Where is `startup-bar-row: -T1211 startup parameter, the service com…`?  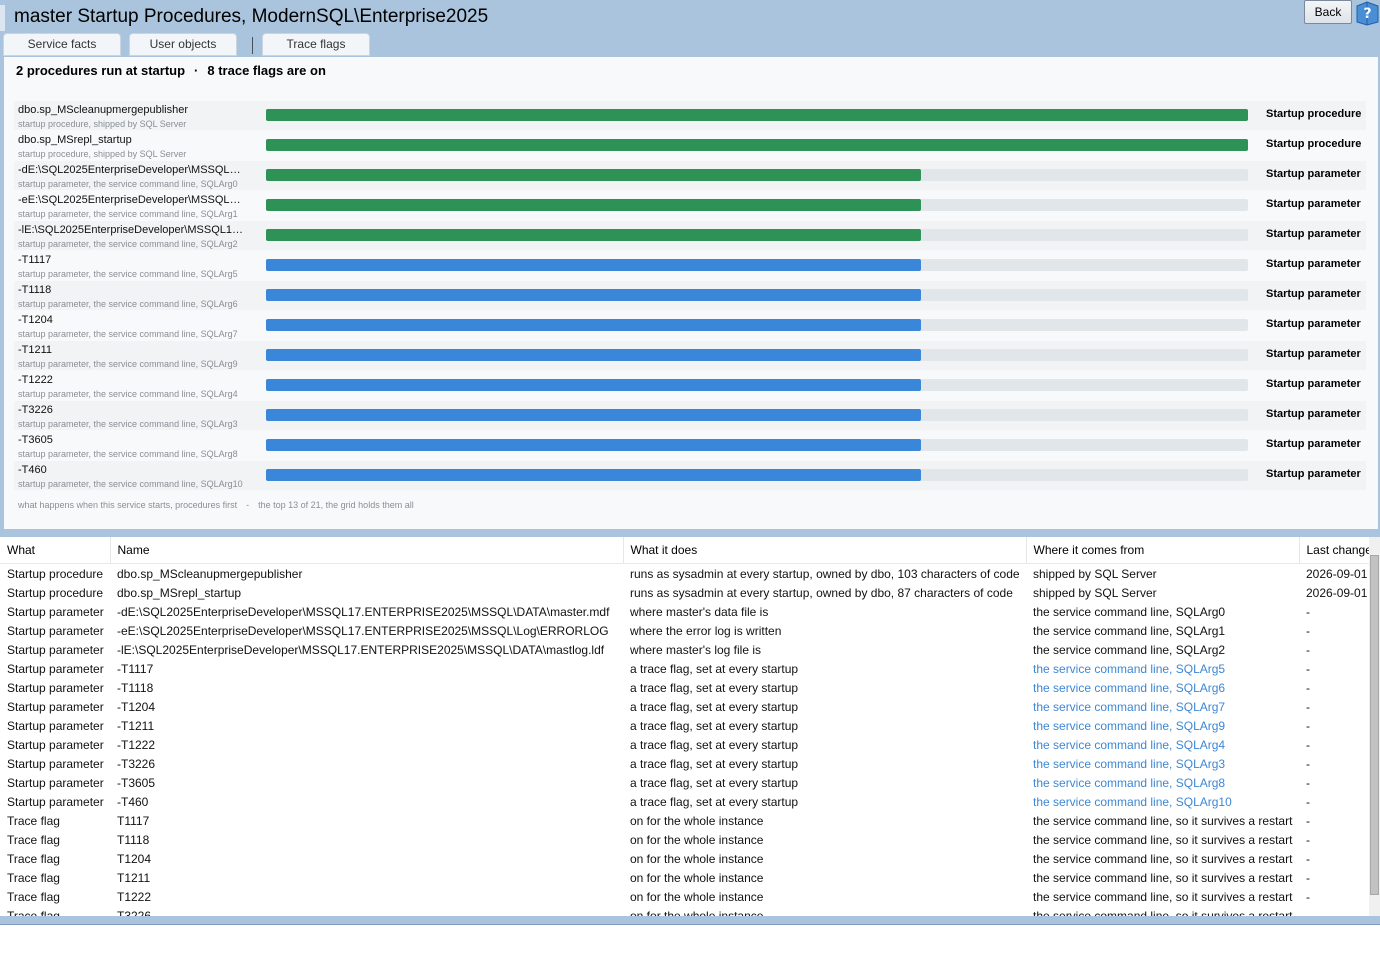
startup-bar-row: -T1211 startup parameter, the service com… is located at coordinates (690, 355).